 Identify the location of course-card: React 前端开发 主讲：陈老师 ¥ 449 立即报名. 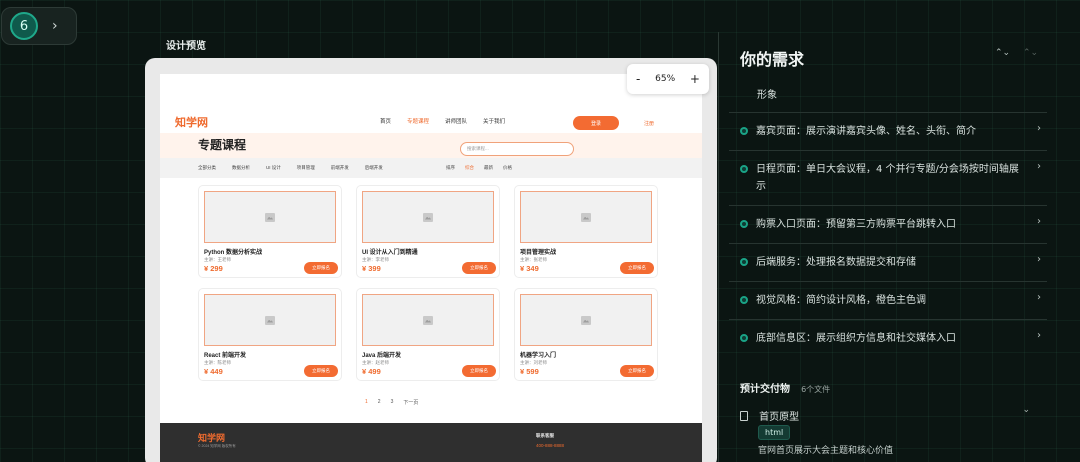
(270, 334).